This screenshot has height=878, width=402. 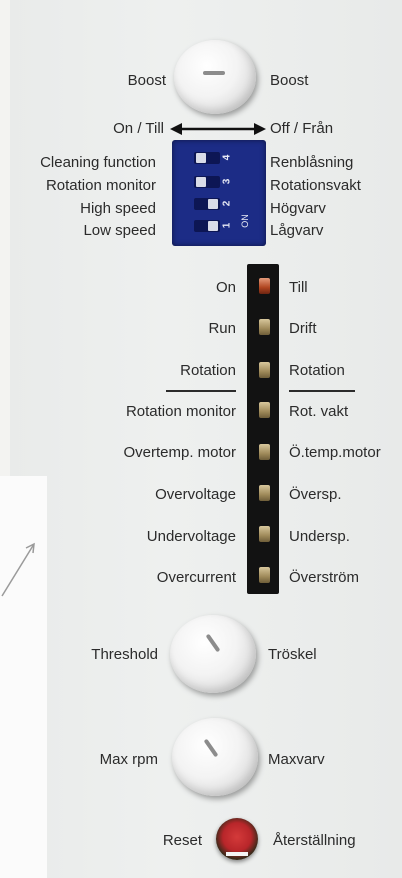 What do you see at coordinates (227, 203) in the screenshot?
I see `dip-number-2: 2` at bounding box center [227, 203].